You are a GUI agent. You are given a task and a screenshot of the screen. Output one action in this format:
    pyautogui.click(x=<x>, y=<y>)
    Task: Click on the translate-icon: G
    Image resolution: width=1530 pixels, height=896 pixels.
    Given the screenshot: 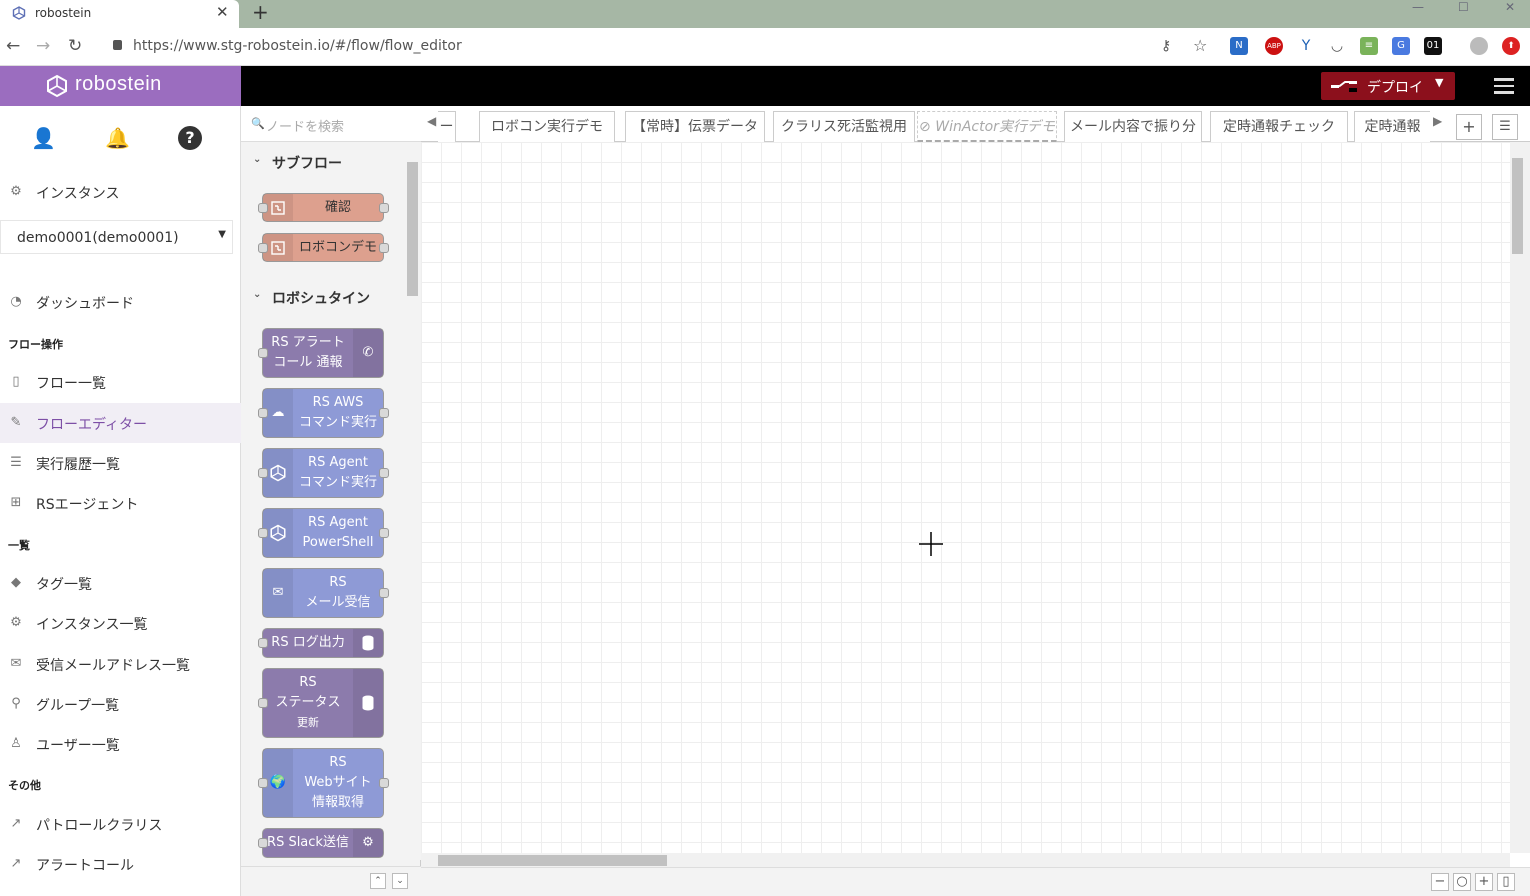 What is the action you would take?
    pyautogui.click(x=1401, y=46)
    